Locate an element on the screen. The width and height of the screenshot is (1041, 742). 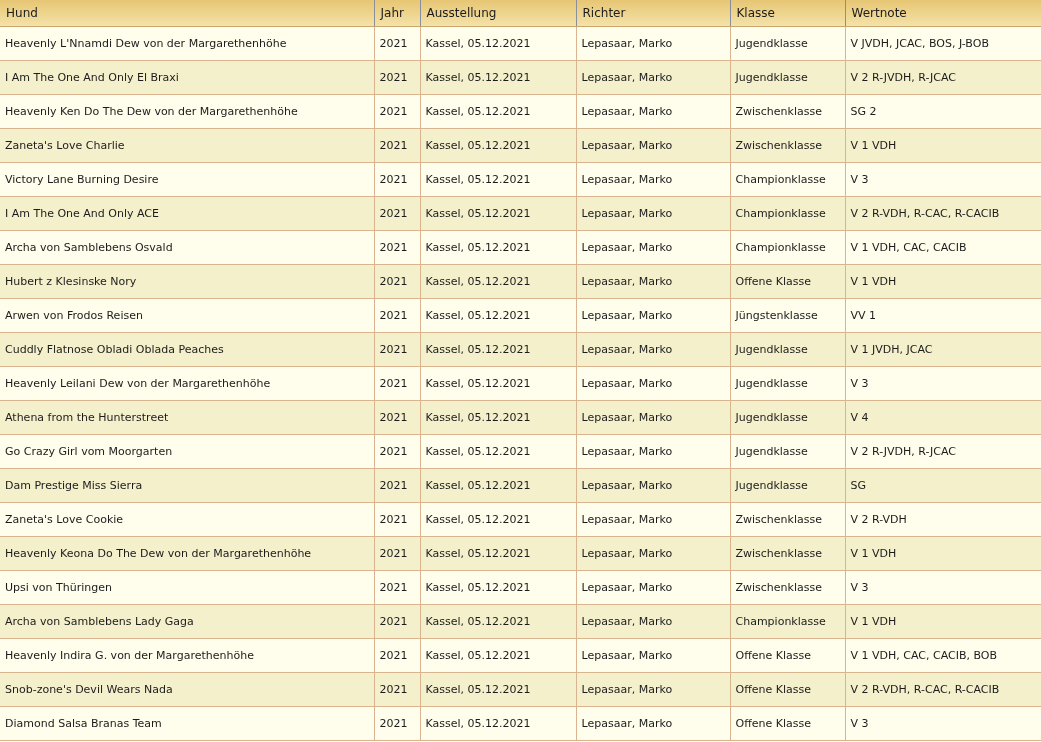
table-cell: Archa von Samblebens Lady Gaga is located at coordinates (187, 621).